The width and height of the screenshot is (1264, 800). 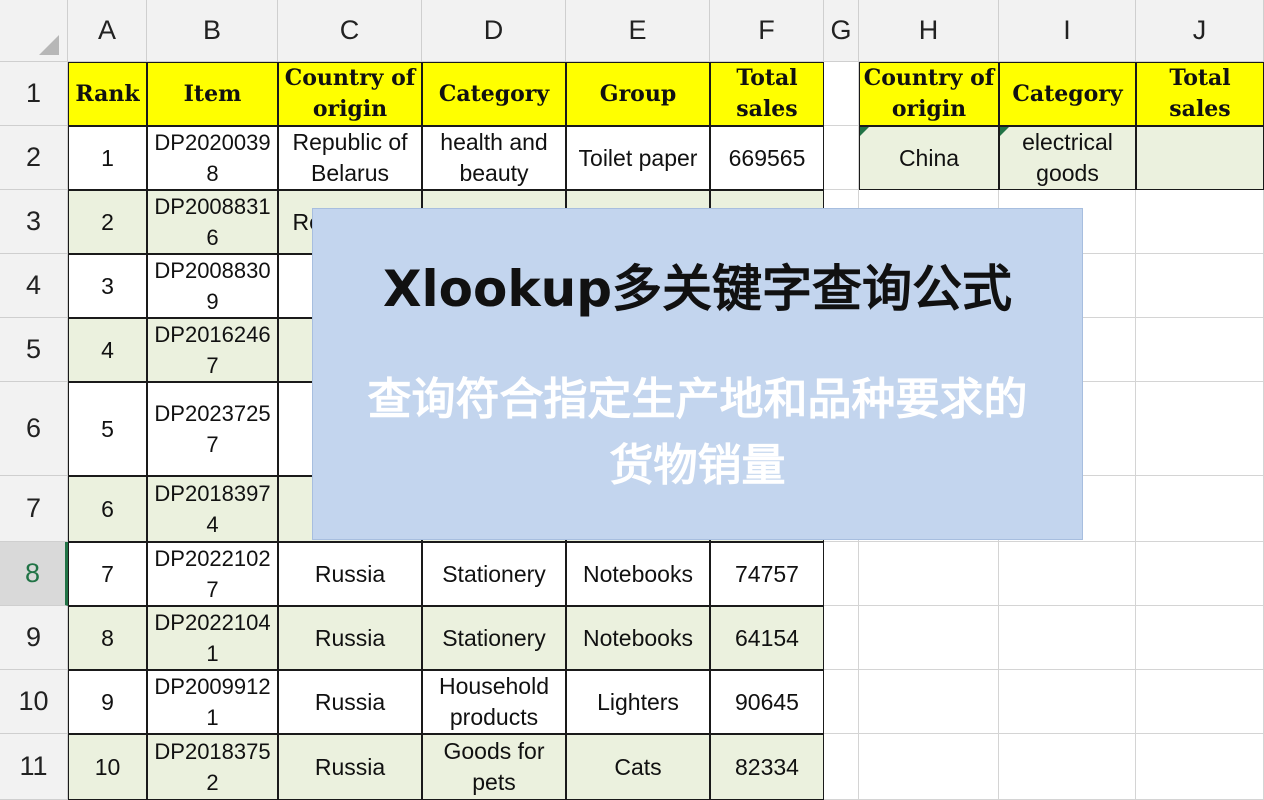 I want to click on table-cell: DP20221027, so click(x=212, y=574).